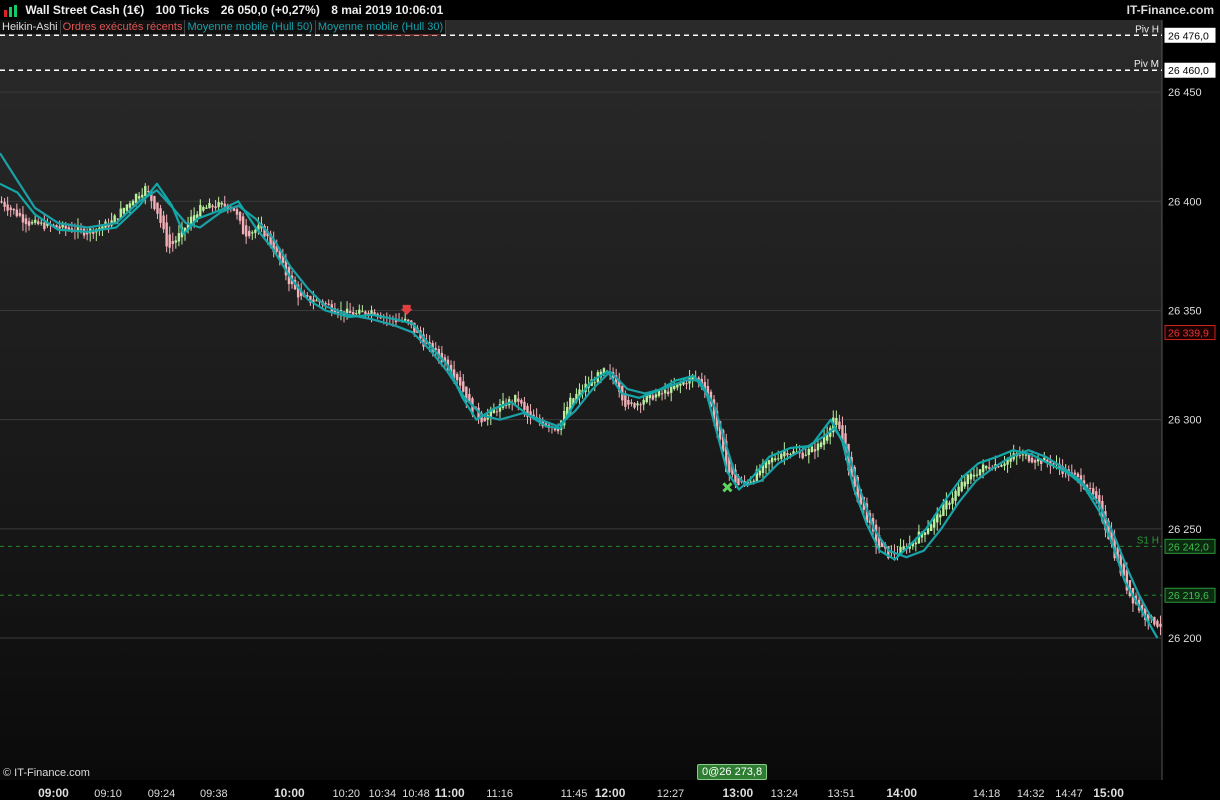 This screenshot has height=800, width=1220. I want to click on time-tick-label: 10:00, so click(289, 793).